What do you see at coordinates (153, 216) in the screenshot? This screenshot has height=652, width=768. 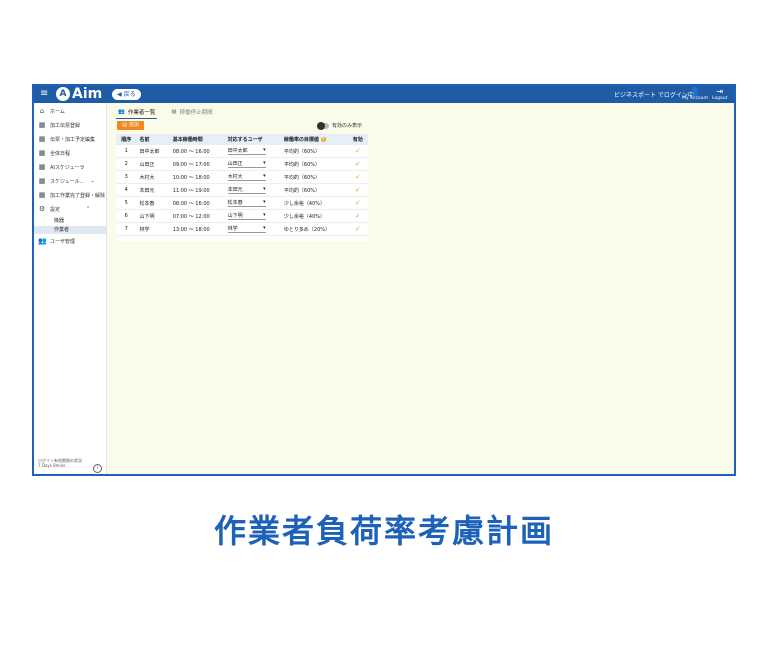 I see `cell-name: 山下明` at bounding box center [153, 216].